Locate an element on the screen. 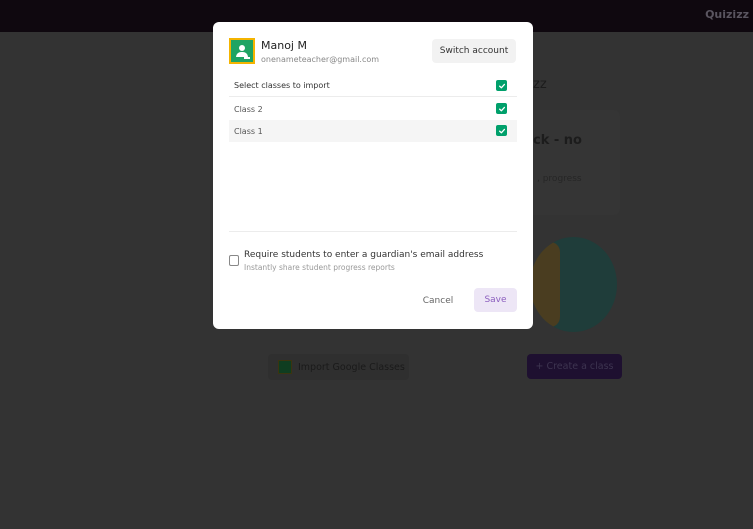  class-name: Class 2 is located at coordinates (248, 109).